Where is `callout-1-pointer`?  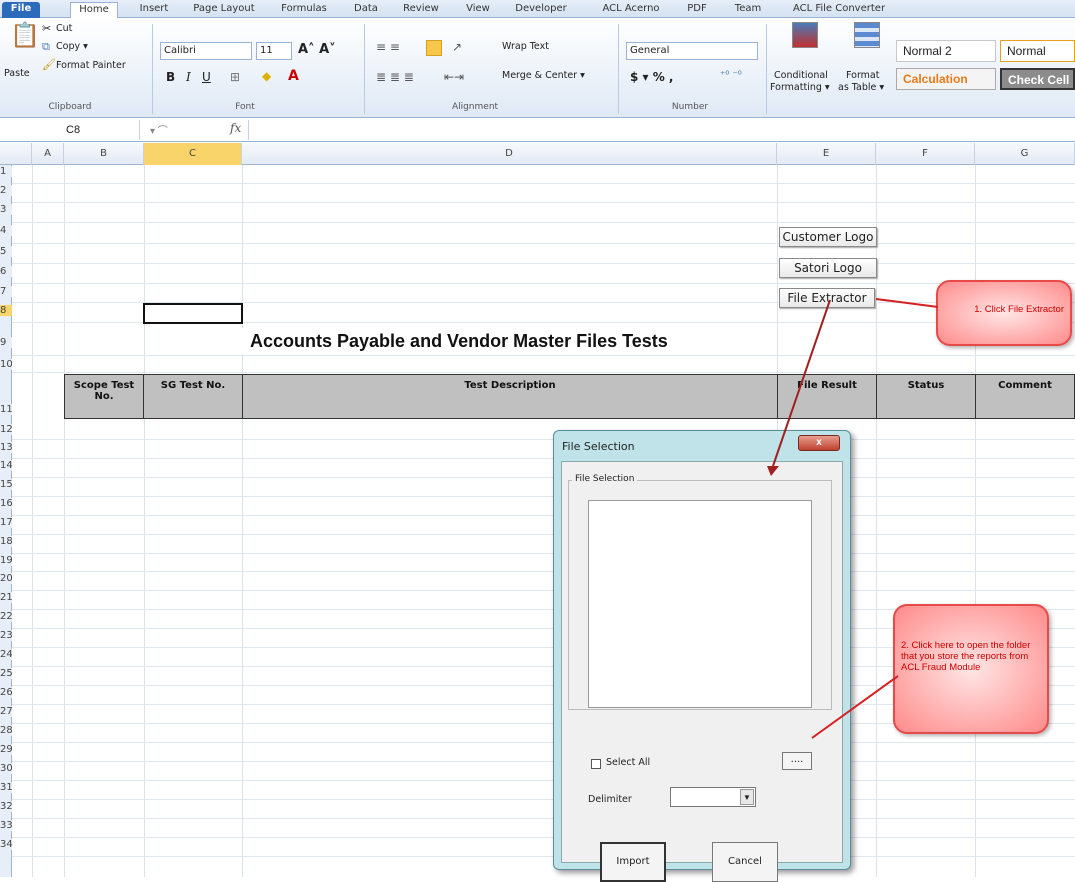
callout-1-pointer is located at coordinates (907, 303).